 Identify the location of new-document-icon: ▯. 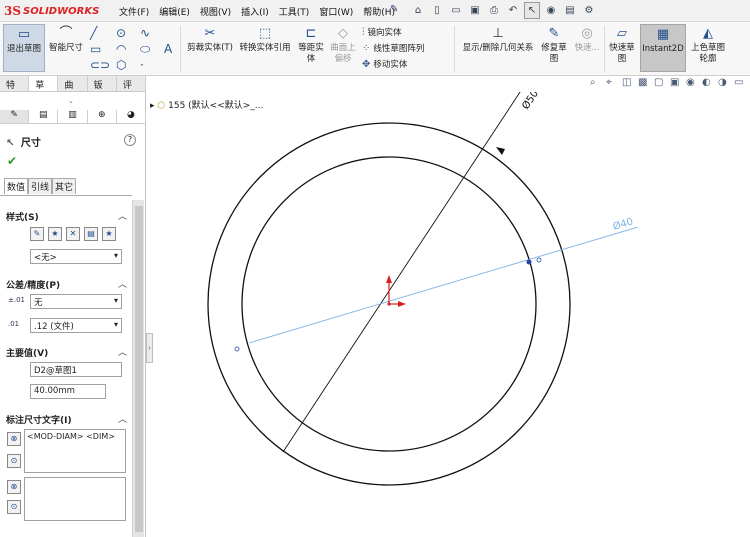
(437, 10).